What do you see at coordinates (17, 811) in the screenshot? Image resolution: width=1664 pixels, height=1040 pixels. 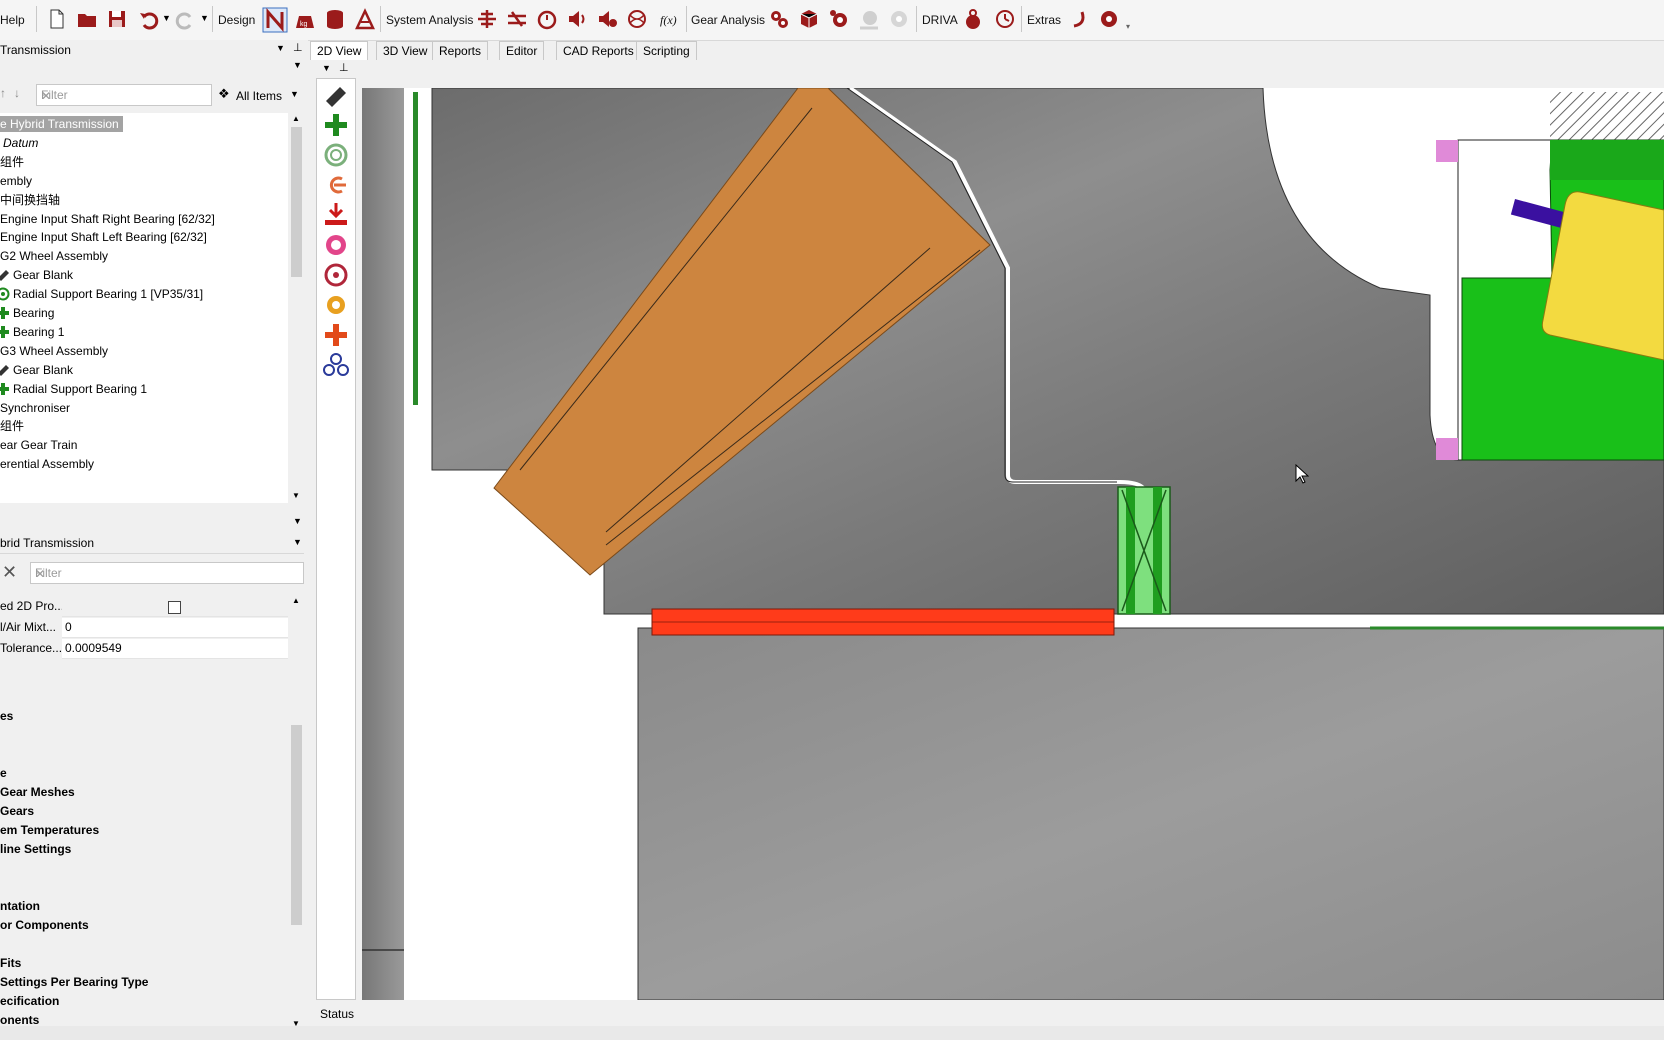 I see `property-category: Gears` at bounding box center [17, 811].